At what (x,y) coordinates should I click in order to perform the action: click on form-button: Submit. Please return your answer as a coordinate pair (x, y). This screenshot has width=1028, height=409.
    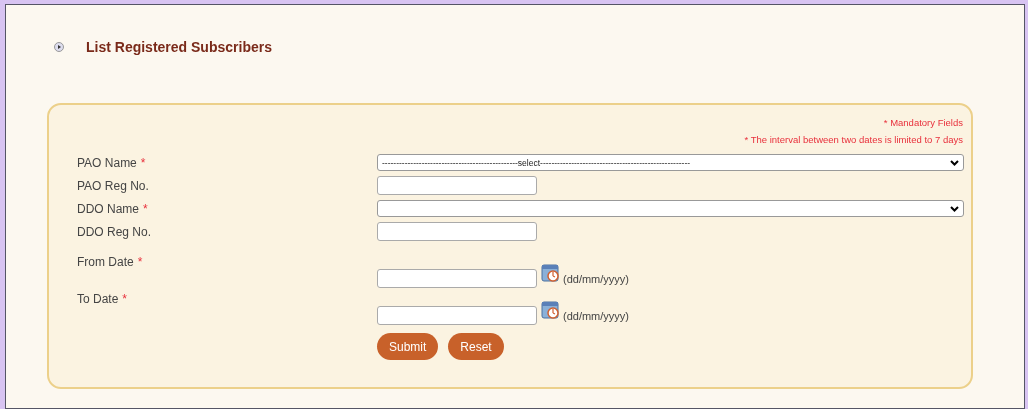
    Looking at the image, I should click on (408, 346).